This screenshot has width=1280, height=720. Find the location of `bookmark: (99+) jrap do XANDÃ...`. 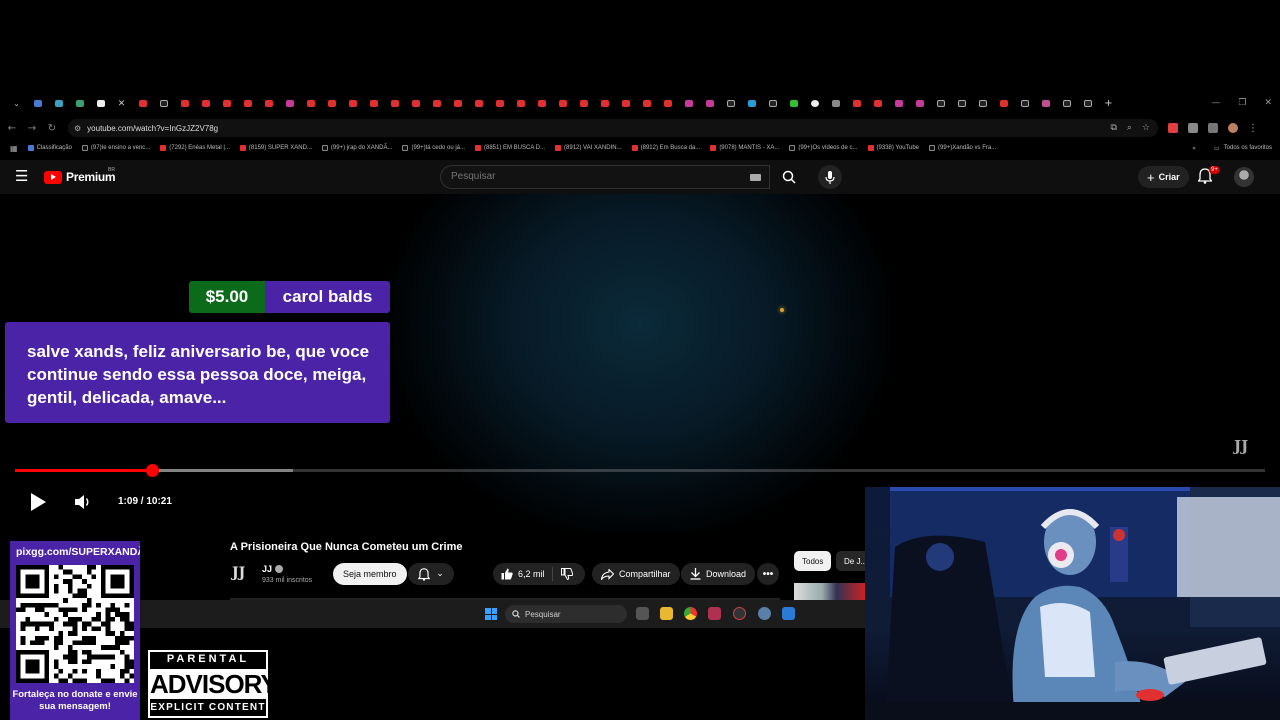

bookmark: (99+) jrap do XANDÃ... is located at coordinates (356, 148).